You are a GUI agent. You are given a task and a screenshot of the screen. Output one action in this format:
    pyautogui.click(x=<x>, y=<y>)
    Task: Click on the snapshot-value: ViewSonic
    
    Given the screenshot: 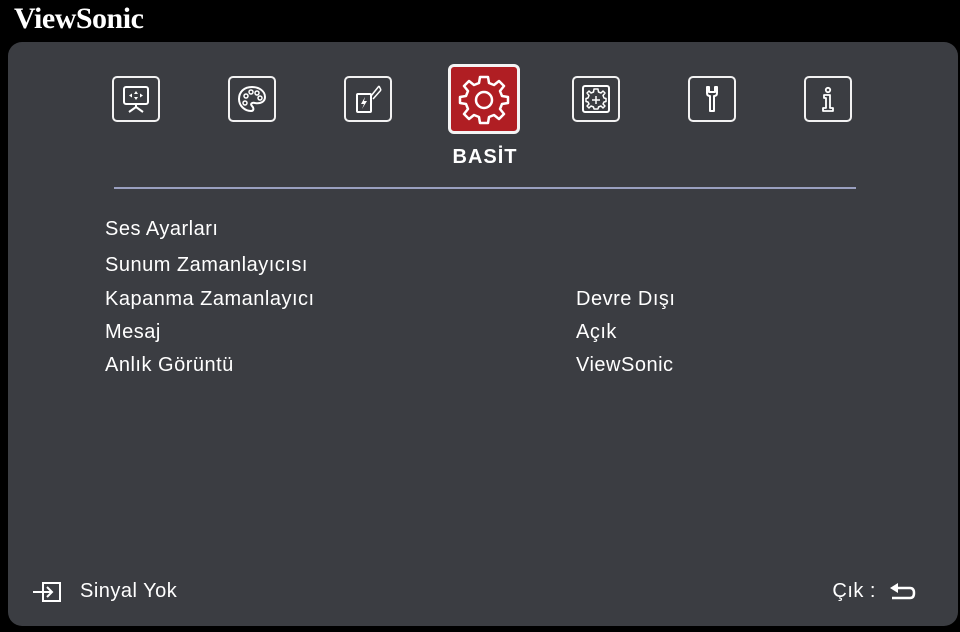 What is the action you would take?
    pyautogui.click(x=625, y=365)
    